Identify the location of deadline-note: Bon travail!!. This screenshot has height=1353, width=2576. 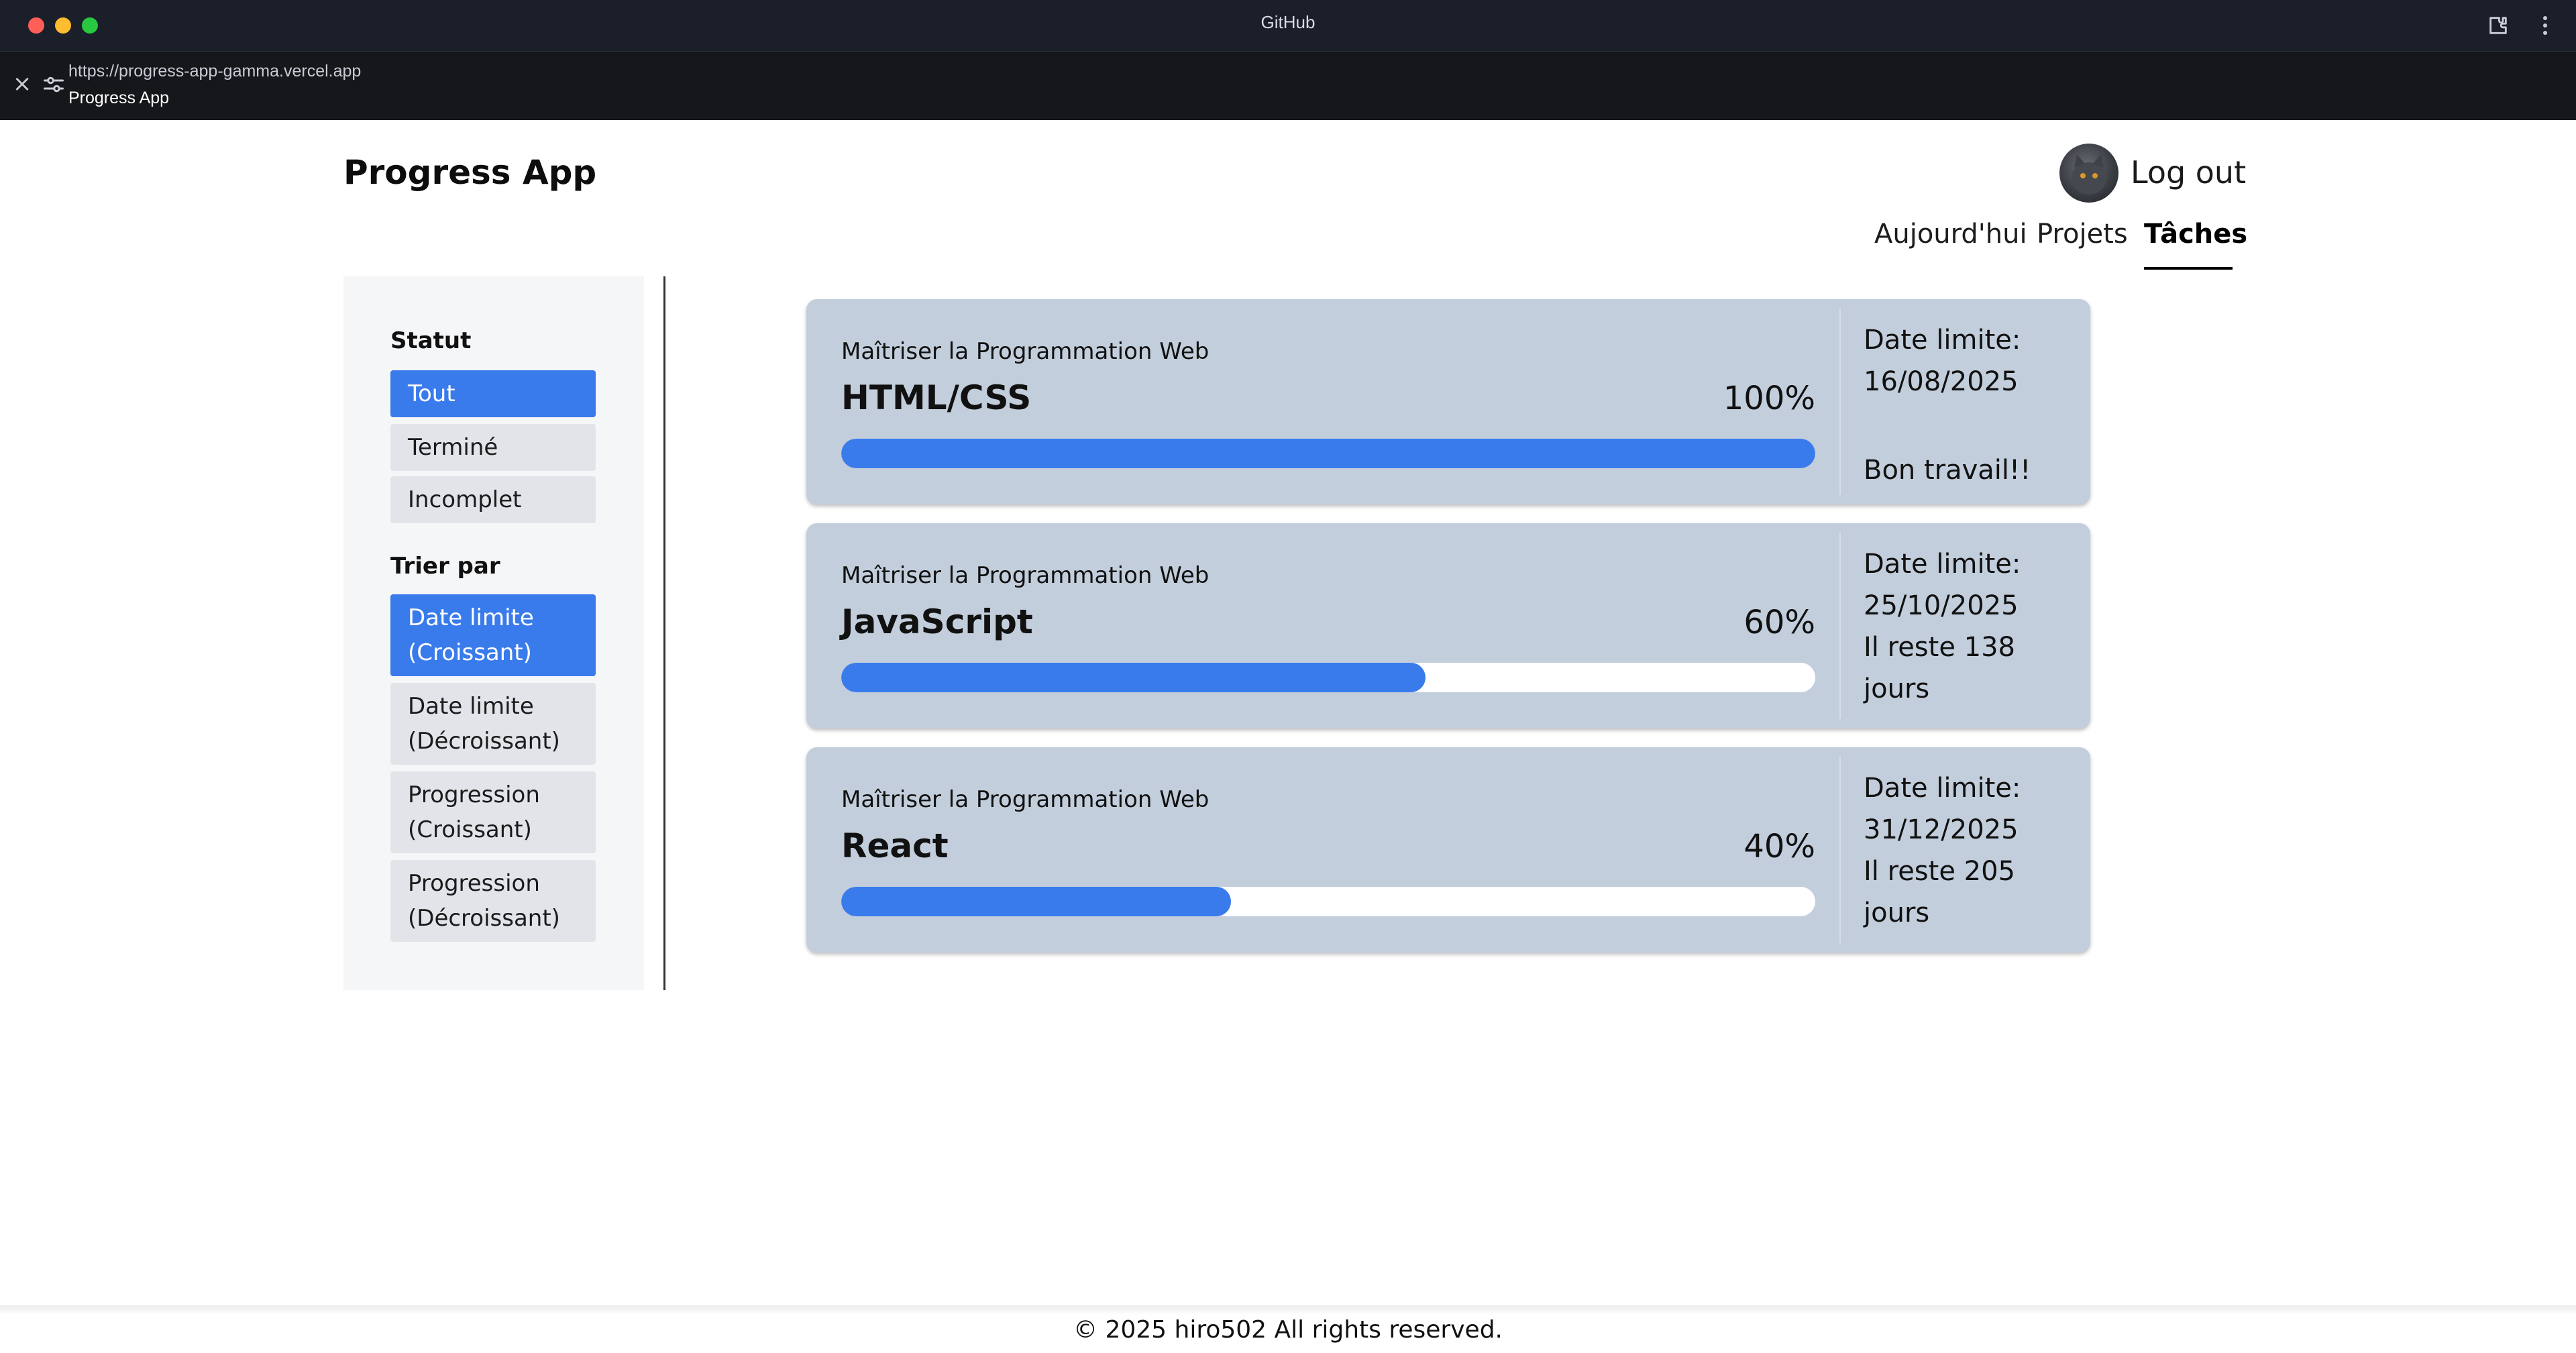
(1947, 470).